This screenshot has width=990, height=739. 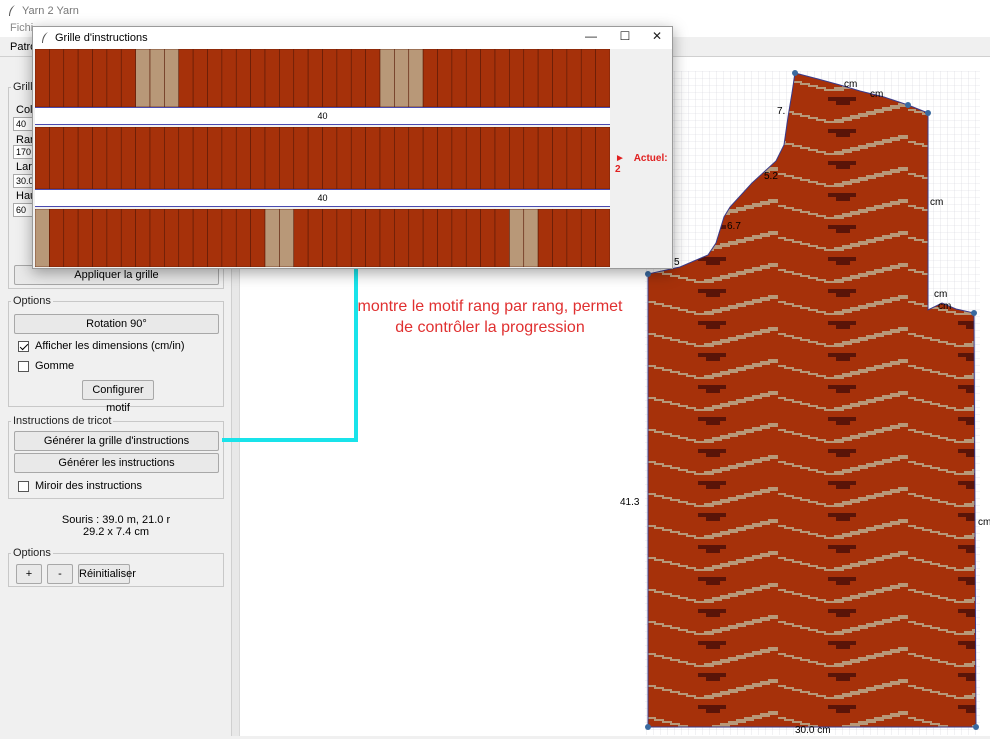 I want to click on maximize-icon: ☐, so click(x=625, y=36).